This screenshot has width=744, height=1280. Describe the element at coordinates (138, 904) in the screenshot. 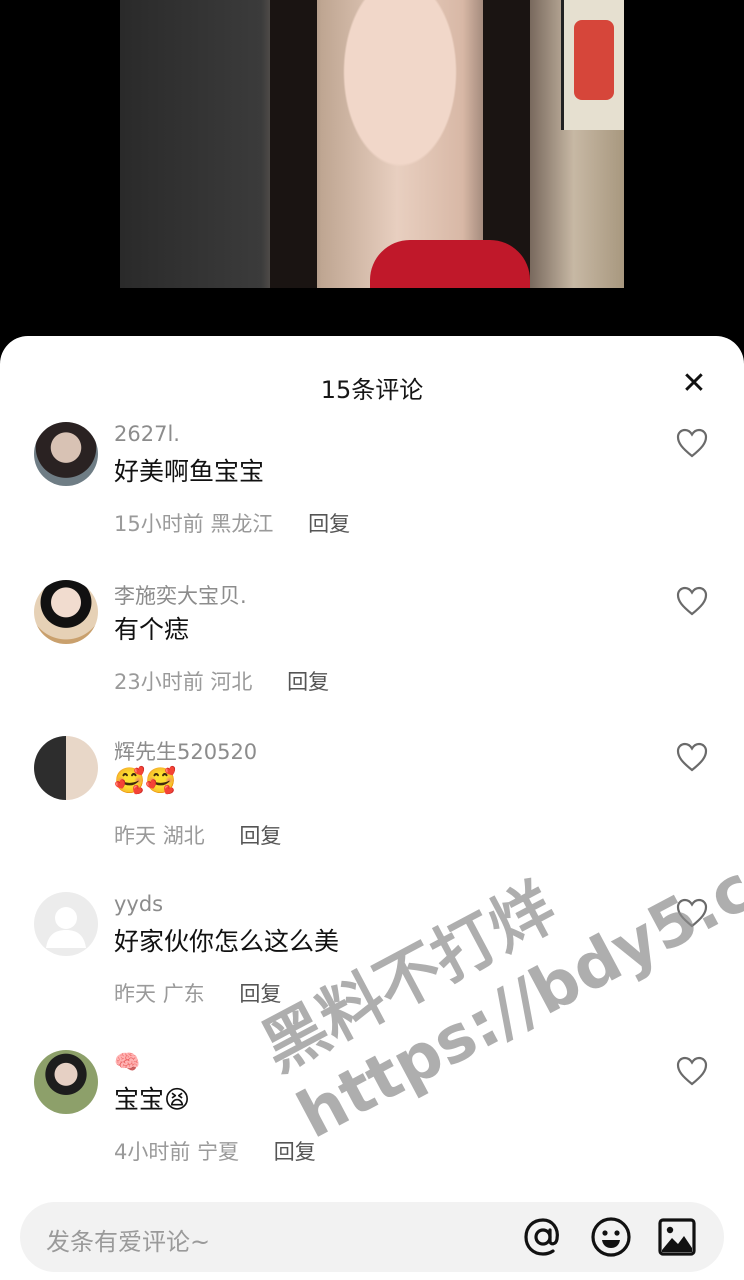

I see `comment-username: yyds` at that location.